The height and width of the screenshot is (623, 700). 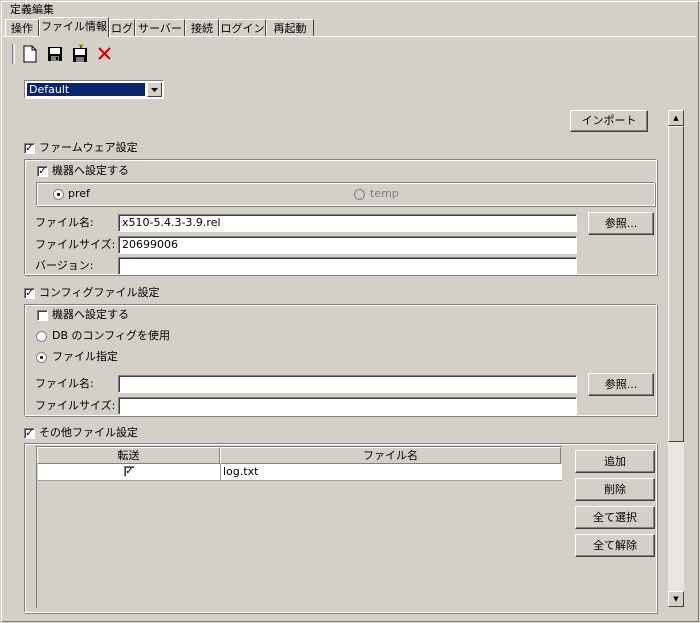 I want to click on firmware-pref-label: pref, so click(x=79, y=193).